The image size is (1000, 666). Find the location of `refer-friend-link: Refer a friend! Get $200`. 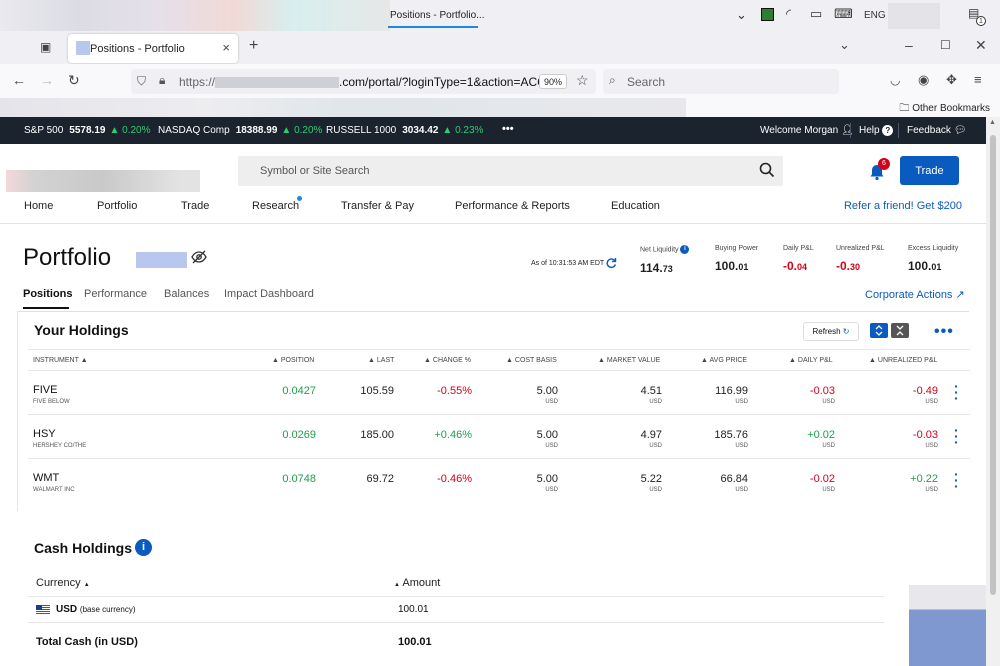

refer-friend-link: Refer a friend! Get $200 is located at coordinates (903, 206).